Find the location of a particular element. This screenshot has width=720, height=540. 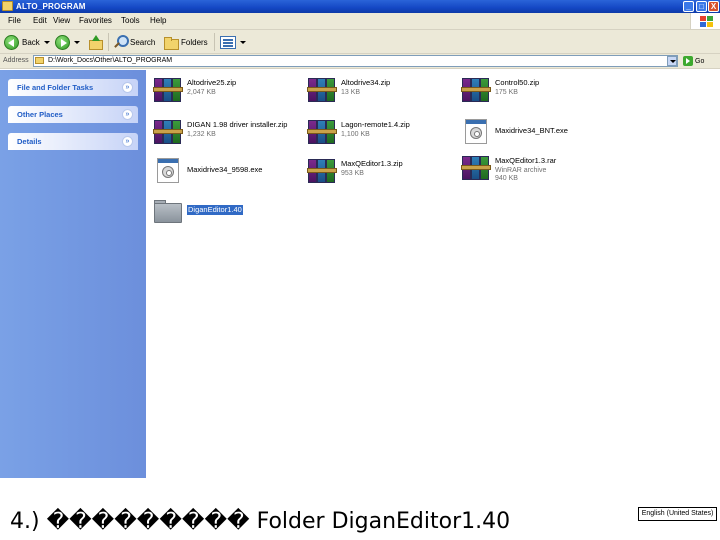

back-button: Back is located at coordinates (27, 42).